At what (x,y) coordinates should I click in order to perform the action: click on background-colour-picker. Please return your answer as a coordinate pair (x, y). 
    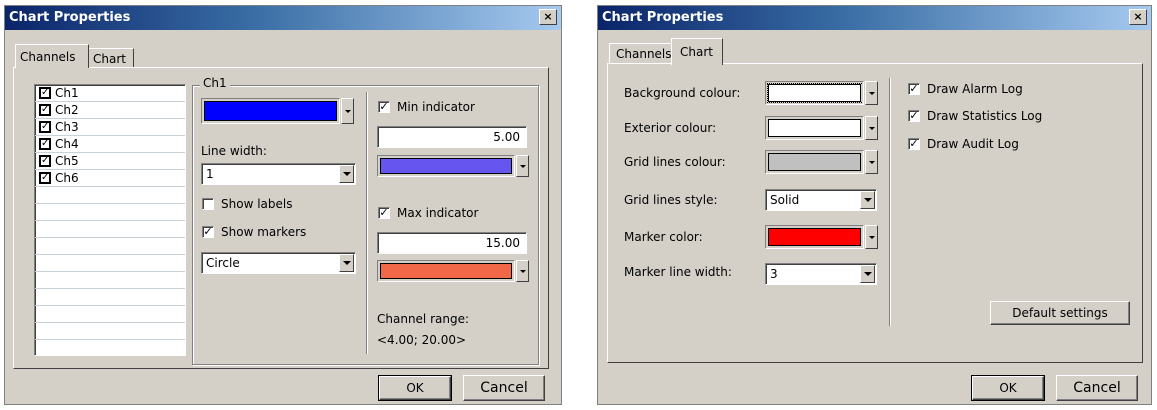
    Looking at the image, I should click on (821, 93).